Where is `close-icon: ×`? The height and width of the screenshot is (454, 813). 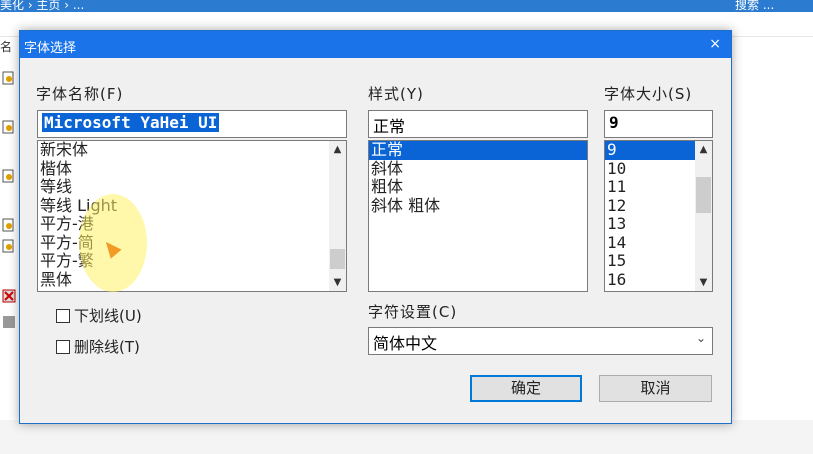
close-icon: × is located at coordinates (715, 44).